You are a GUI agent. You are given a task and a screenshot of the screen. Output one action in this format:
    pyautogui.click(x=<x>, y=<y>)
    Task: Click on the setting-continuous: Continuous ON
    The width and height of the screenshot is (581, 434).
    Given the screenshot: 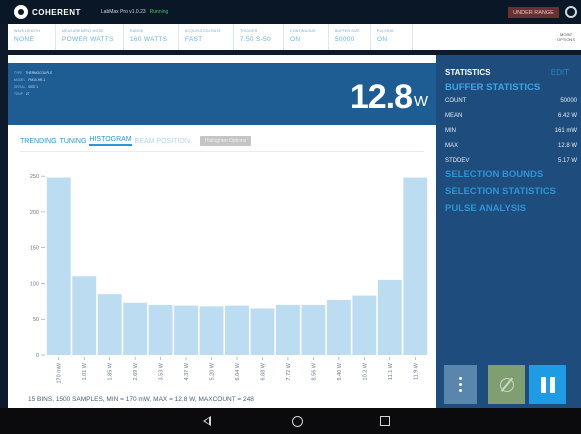 What is the action you would take?
    pyautogui.click(x=306, y=37)
    